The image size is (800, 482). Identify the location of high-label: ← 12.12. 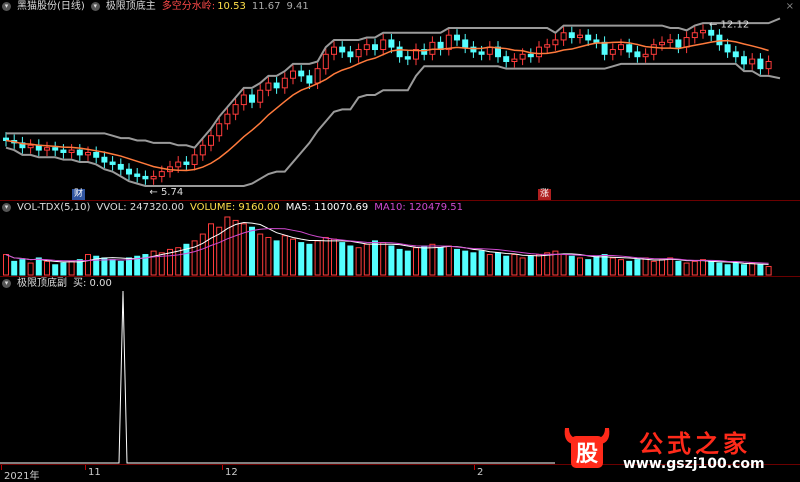
(729, 24).